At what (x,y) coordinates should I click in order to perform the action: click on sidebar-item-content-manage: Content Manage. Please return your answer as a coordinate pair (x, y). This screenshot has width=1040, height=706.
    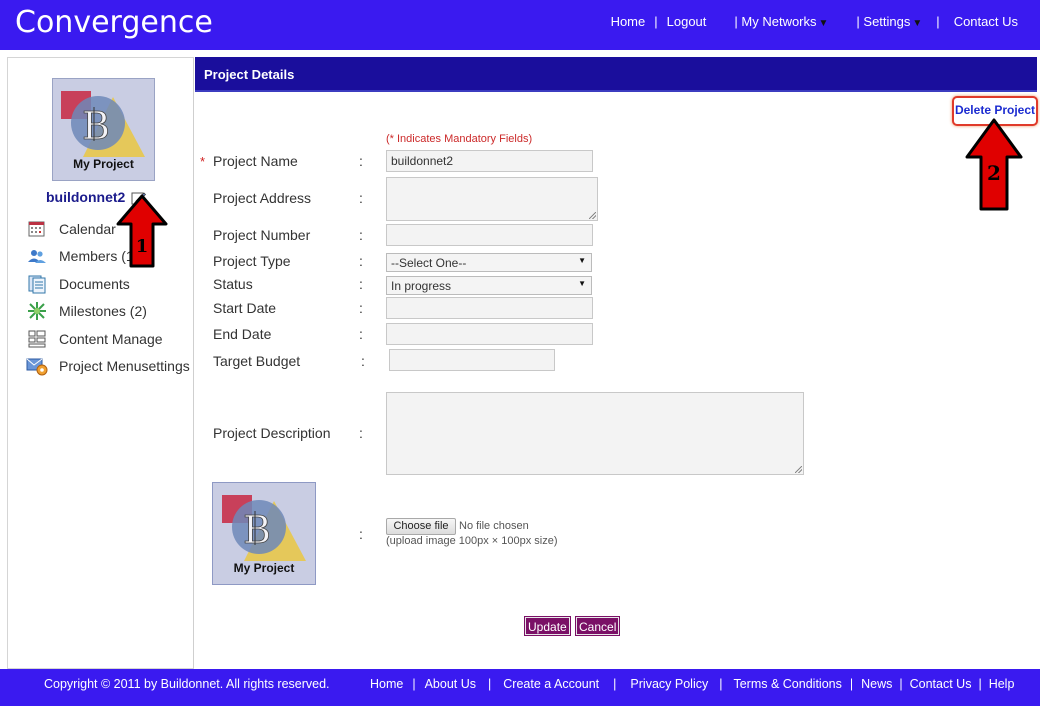
    Looking at the image, I should click on (108, 339).